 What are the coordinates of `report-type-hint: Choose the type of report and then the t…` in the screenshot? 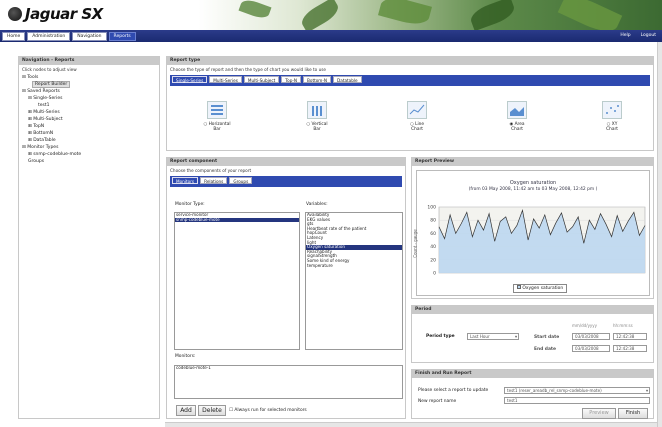 It's located at (248, 69).